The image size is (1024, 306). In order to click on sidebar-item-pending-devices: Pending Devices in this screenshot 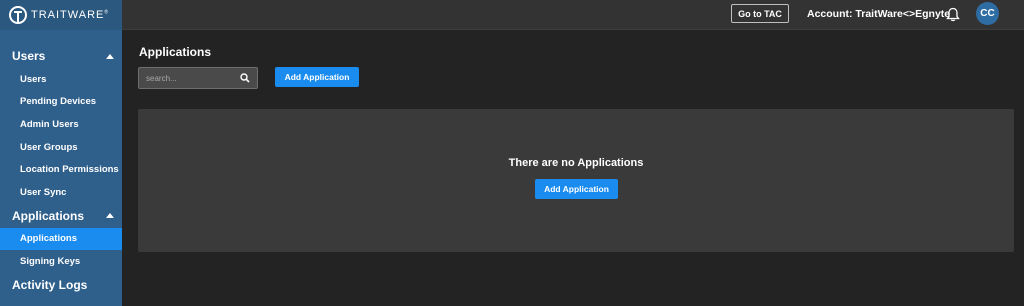, I will do `click(61, 102)`.